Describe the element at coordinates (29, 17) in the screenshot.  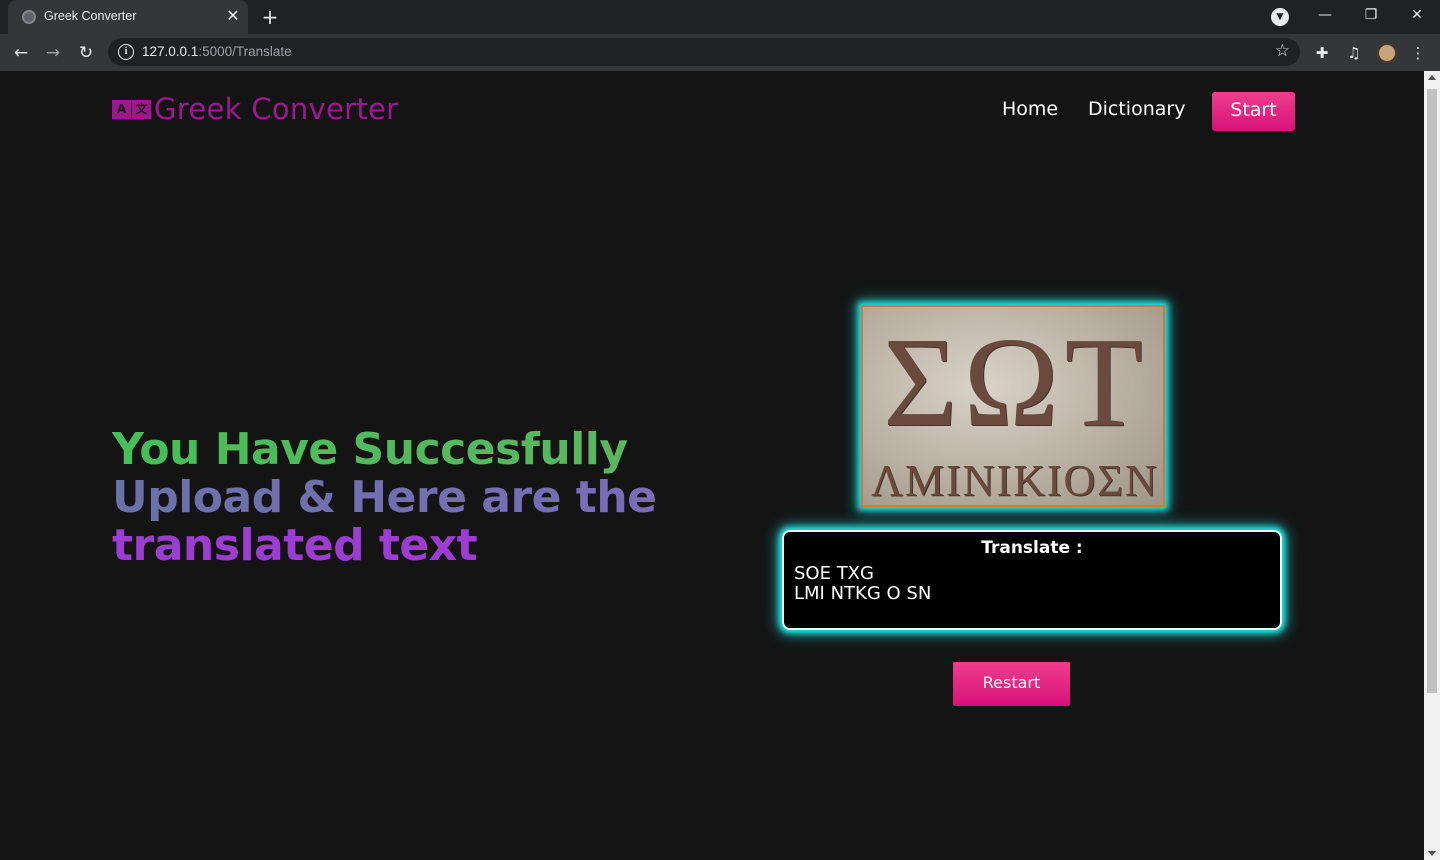
I see `globe-icon` at that location.